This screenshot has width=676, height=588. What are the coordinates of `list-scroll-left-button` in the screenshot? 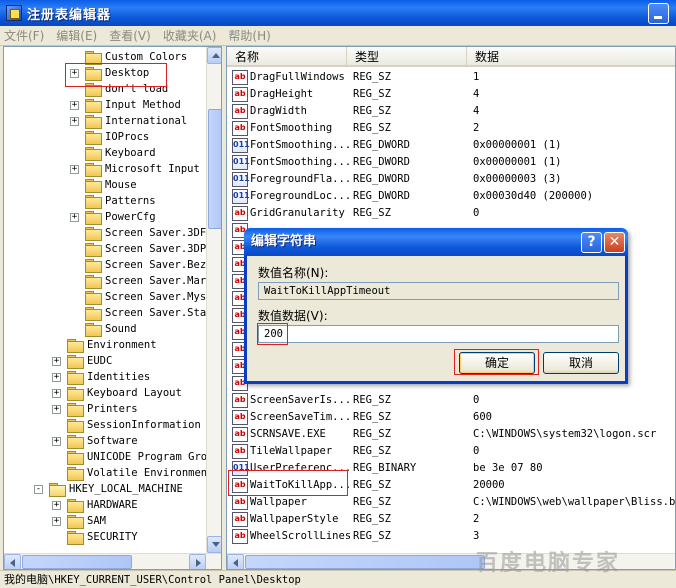 It's located at (235, 561).